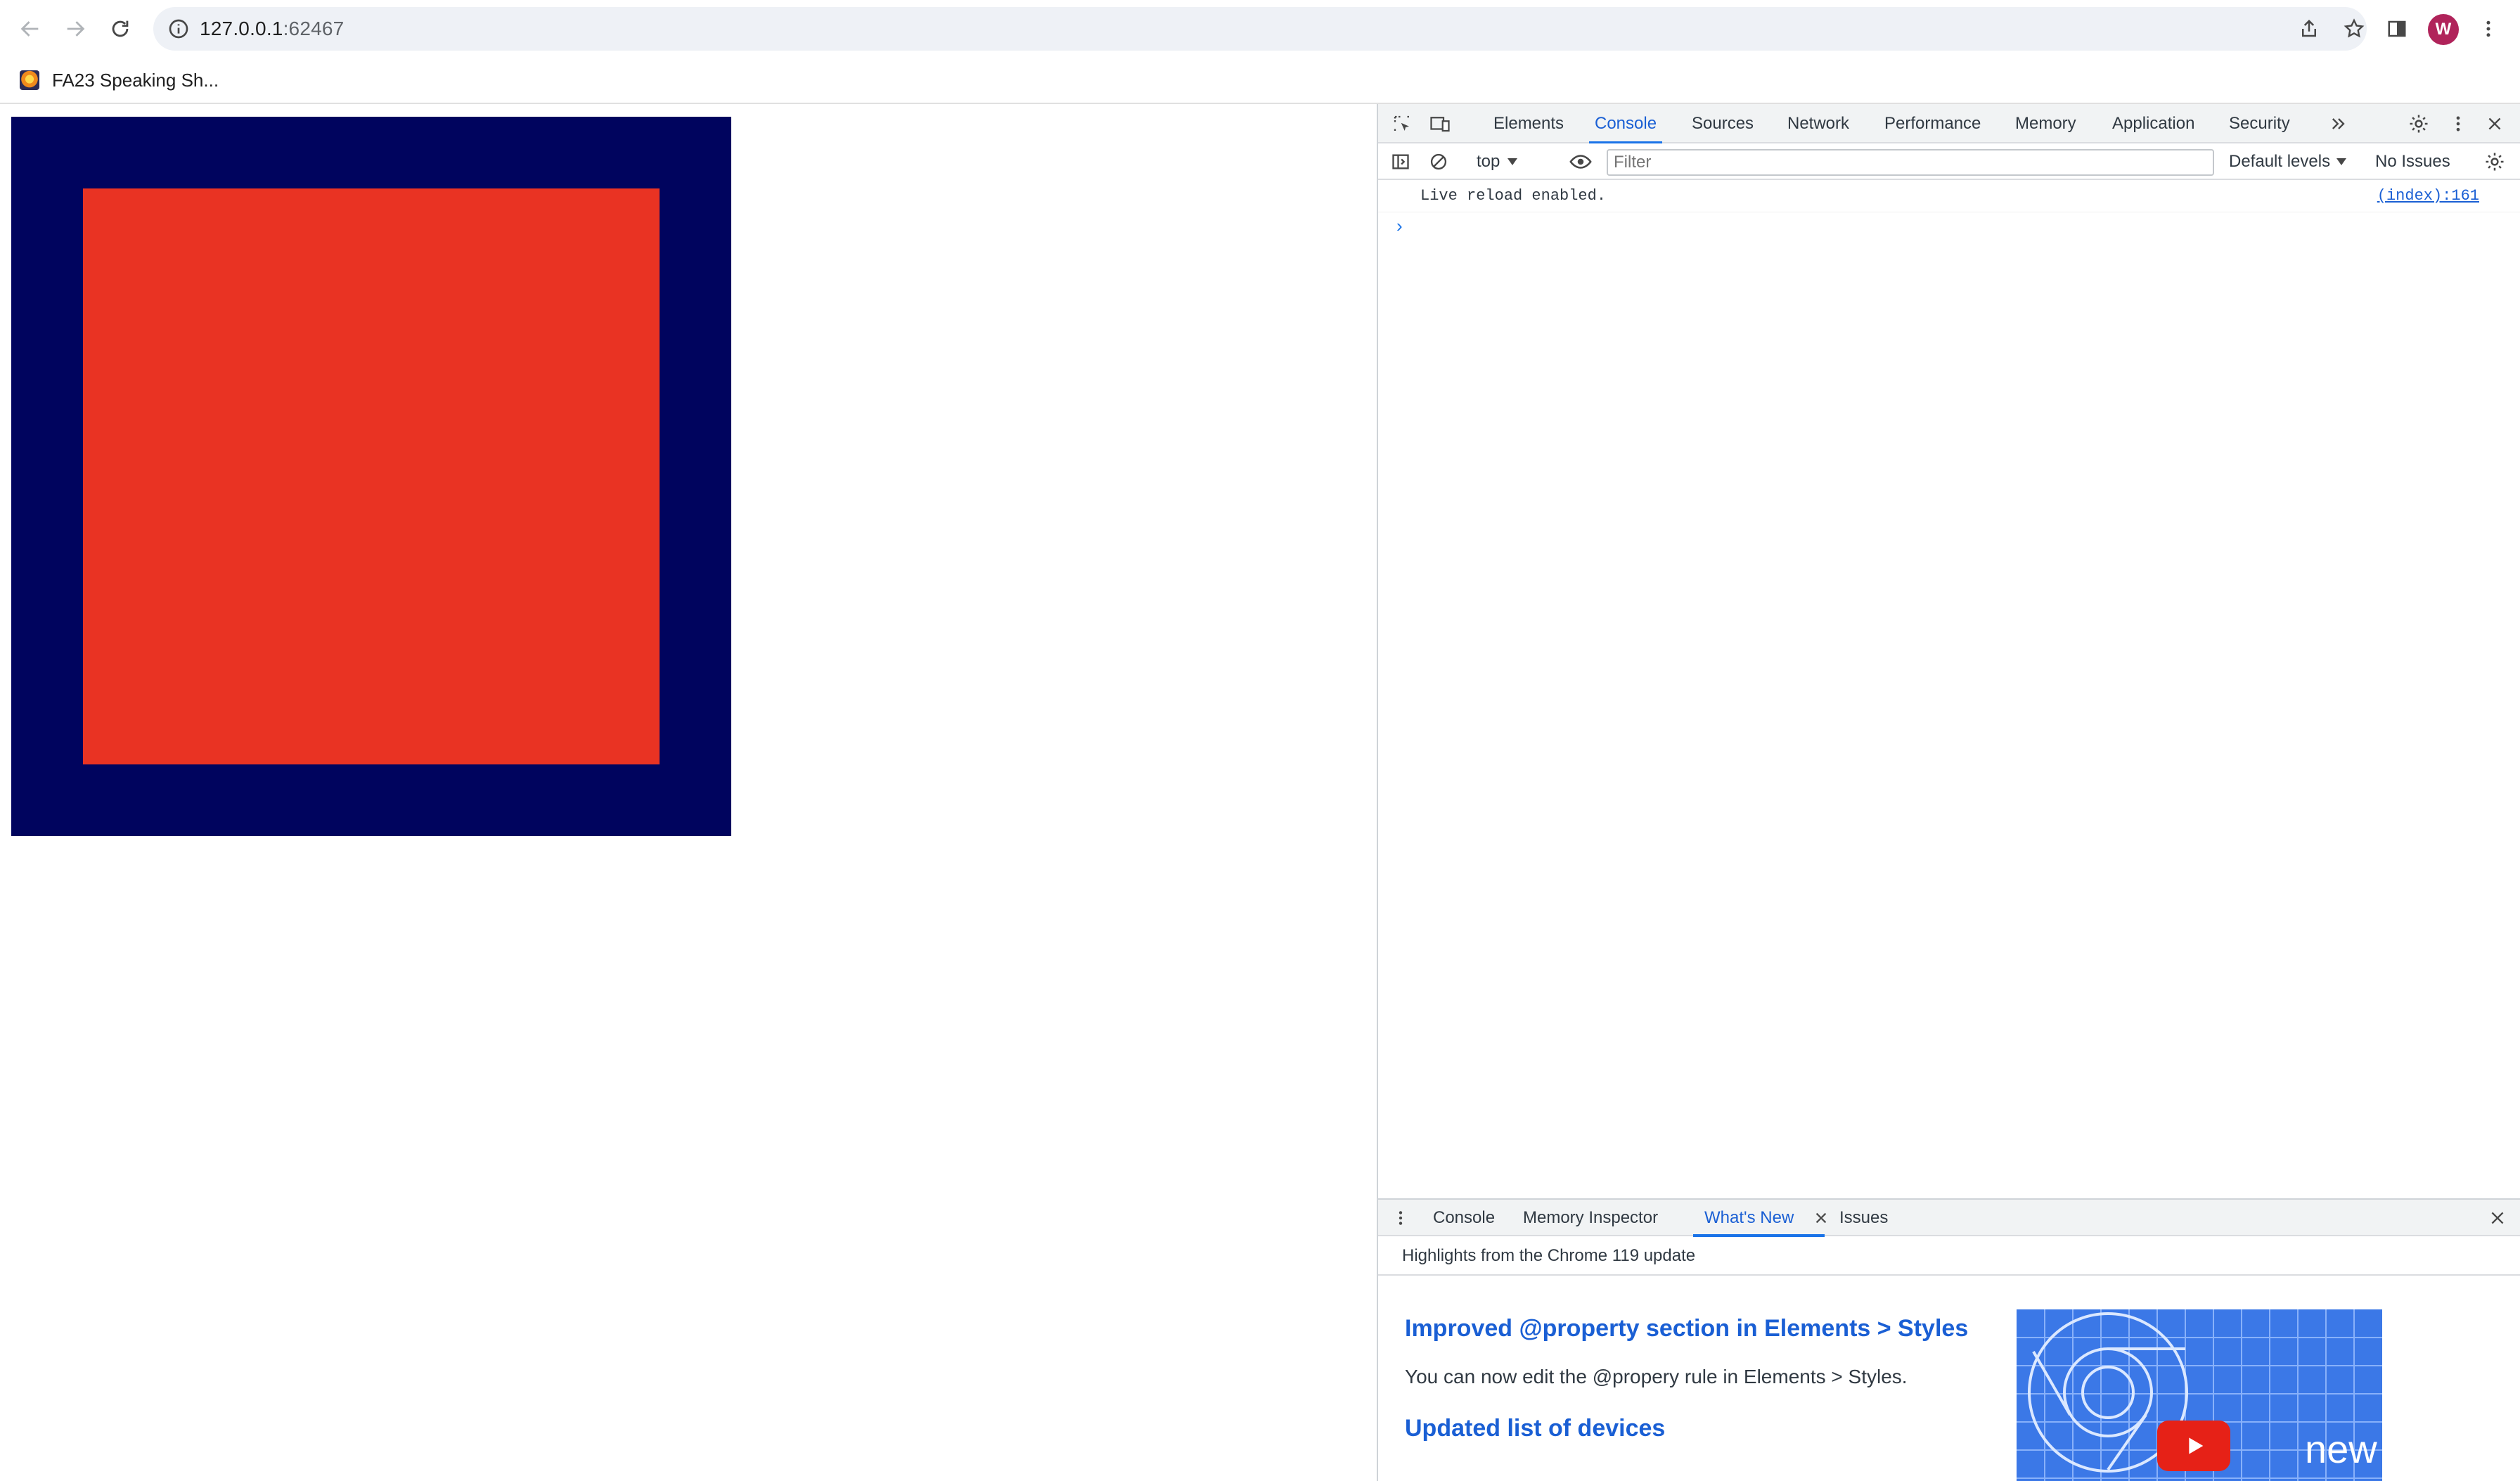  I want to click on whats-new-video-thumbnail: new, so click(2199, 1395).